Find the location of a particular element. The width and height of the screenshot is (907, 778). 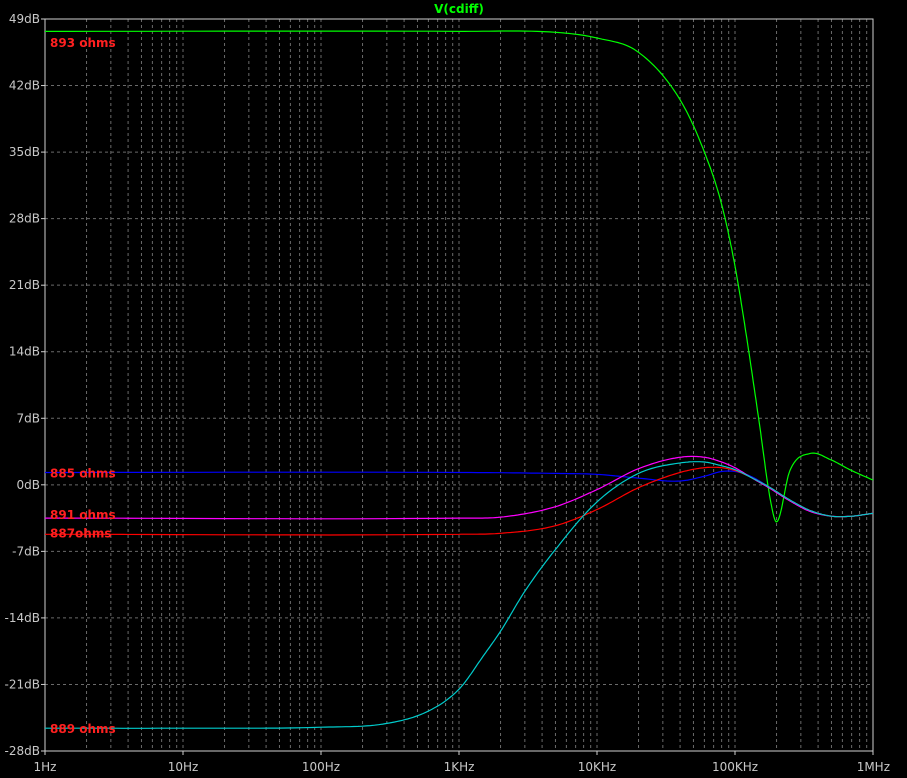

y-tick-label: -14dB is located at coordinates (22, 618).